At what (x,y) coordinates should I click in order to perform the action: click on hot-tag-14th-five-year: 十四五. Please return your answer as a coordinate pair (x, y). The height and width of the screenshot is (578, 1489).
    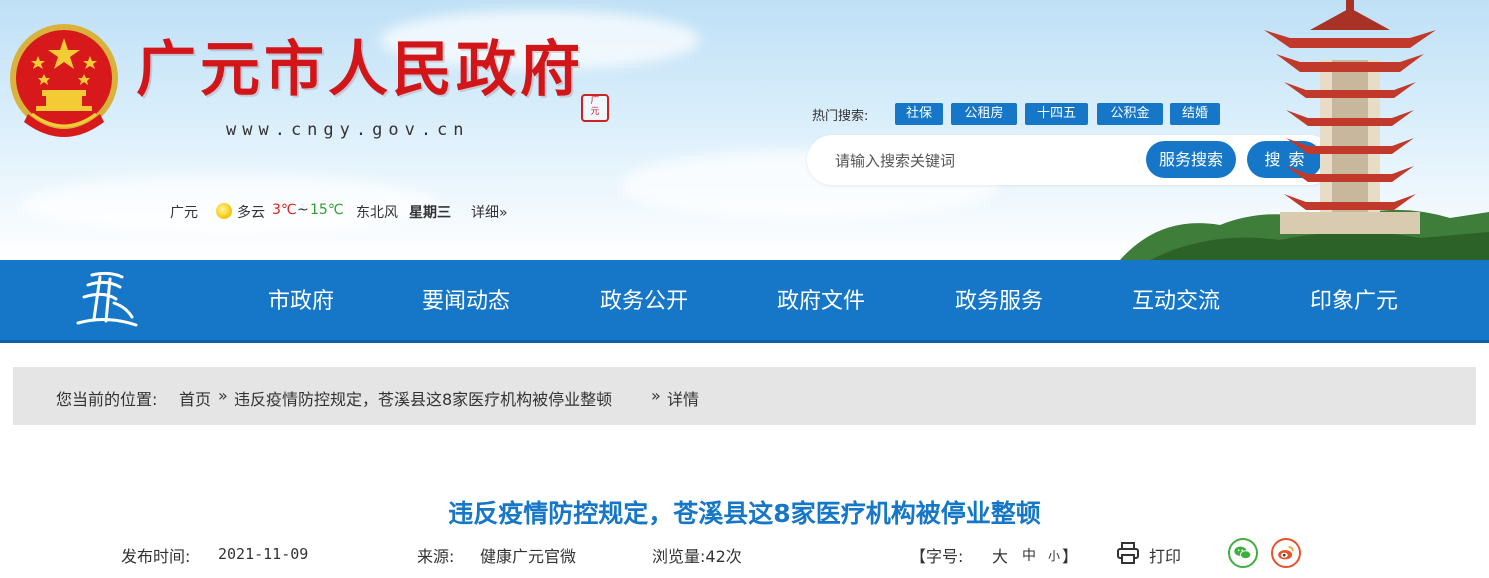
    Looking at the image, I should click on (1056, 114).